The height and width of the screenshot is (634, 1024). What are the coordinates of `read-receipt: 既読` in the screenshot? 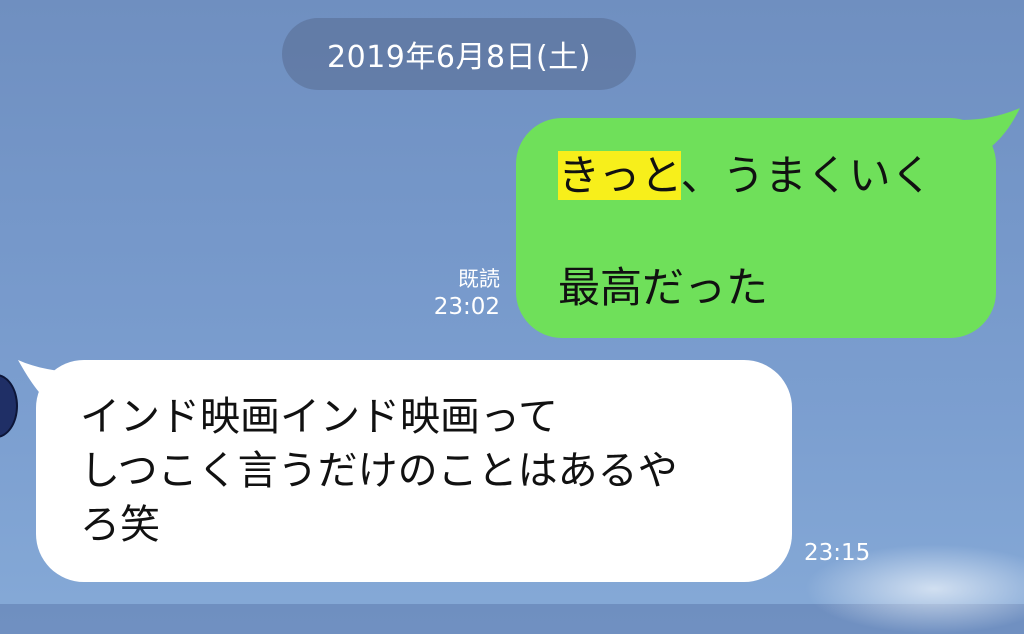 It's located at (479, 279).